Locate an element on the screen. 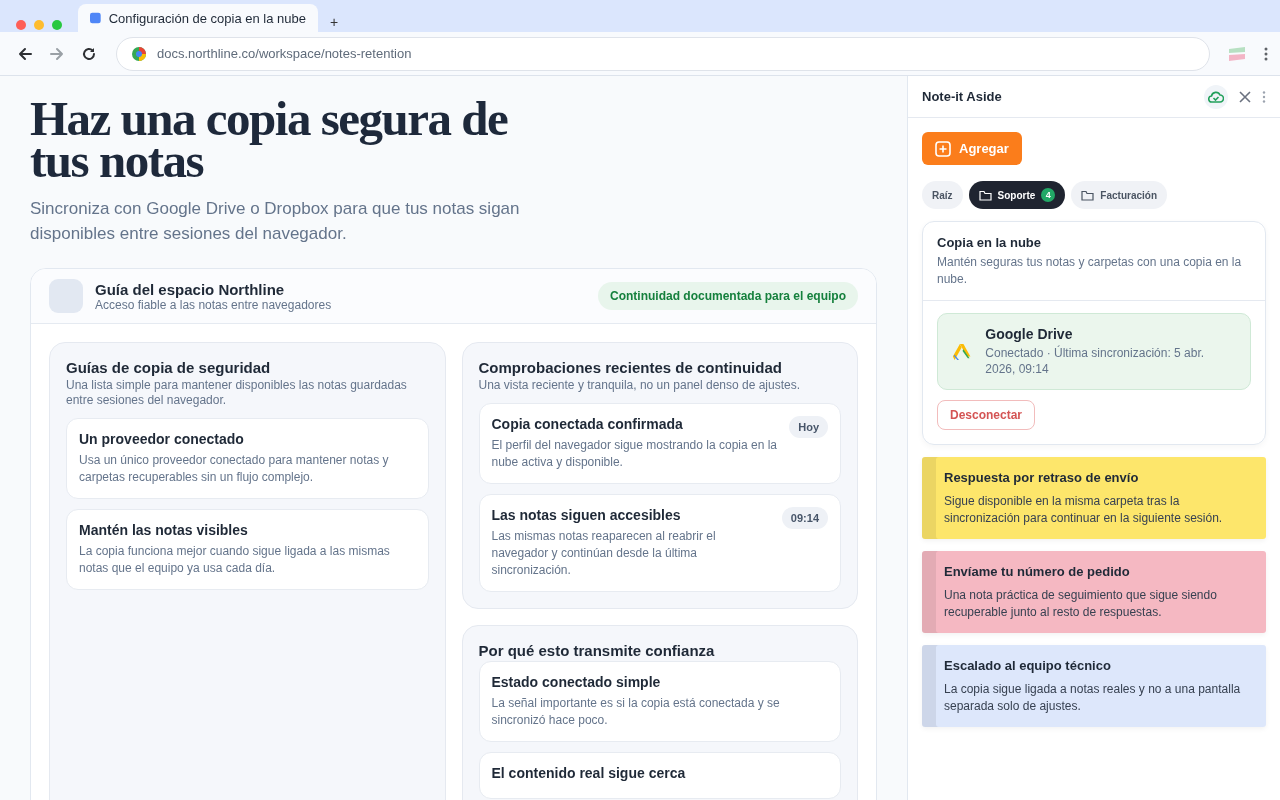 Image resolution: width=1280 pixels, height=800 pixels. page-subtitle: Sincroniza con Google Drive o Dropbox para que tus notas sigan disponibles entre sesiones del navegador. is located at coordinates (275, 221).